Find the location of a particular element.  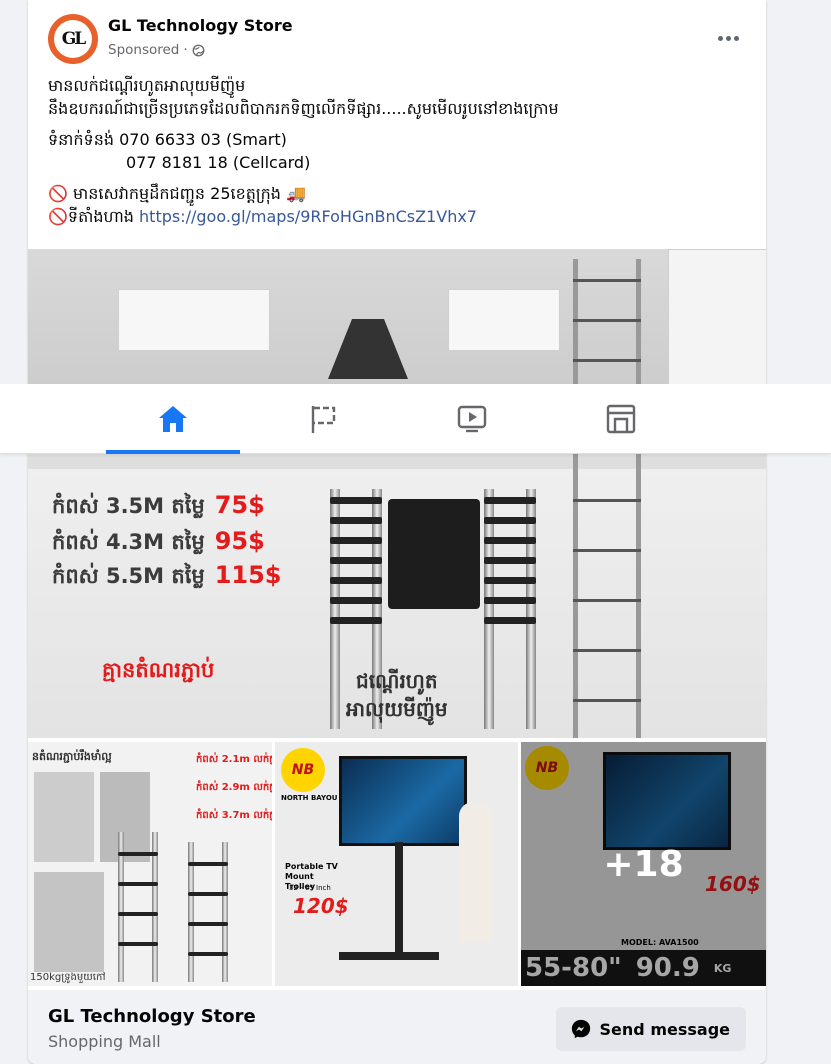

delivery-text: មានសេវាកម្មដឹកជញ្ជូន 25ខេត្តក្រុង 🚚 is located at coordinates (189, 193).